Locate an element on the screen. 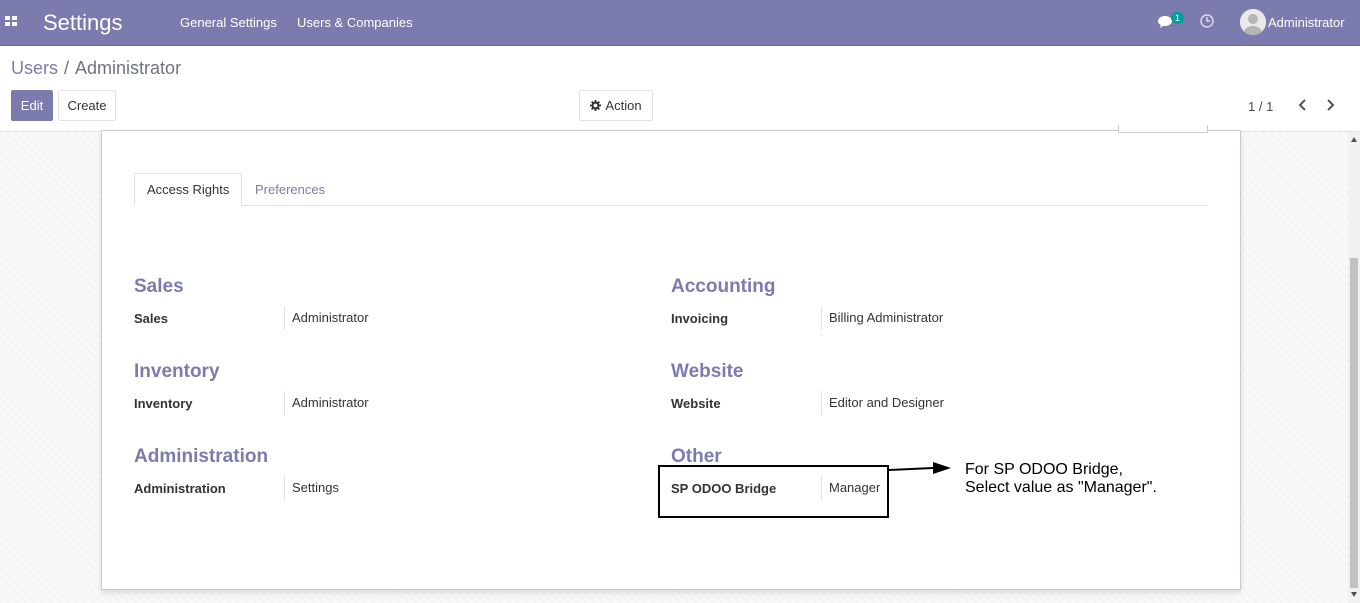  field-label-website: Website is located at coordinates (696, 403).